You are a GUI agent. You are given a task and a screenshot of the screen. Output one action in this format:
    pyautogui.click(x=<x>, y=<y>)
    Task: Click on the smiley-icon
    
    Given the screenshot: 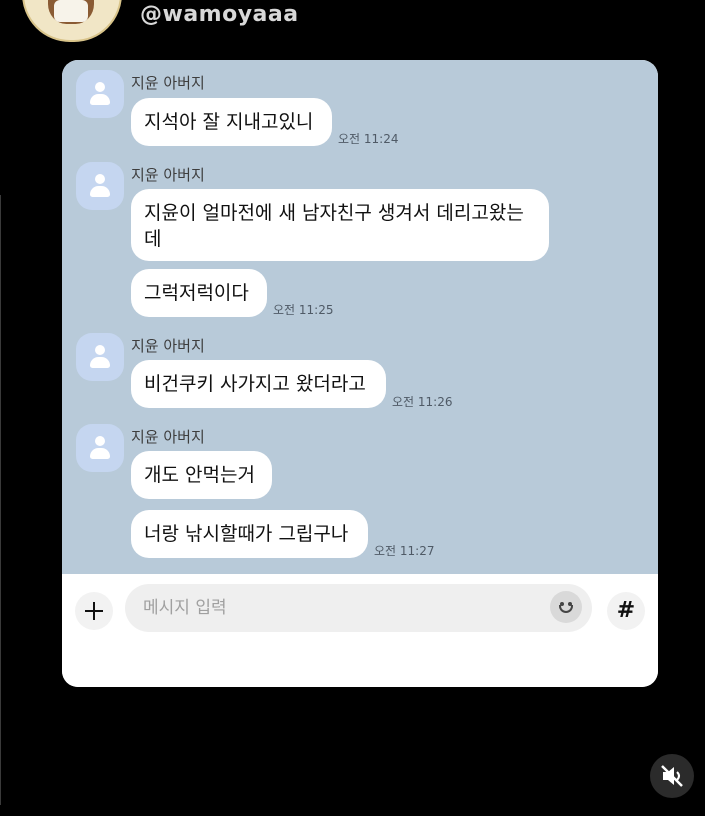 What is the action you would take?
    pyautogui.click(x=566, y=607)
    